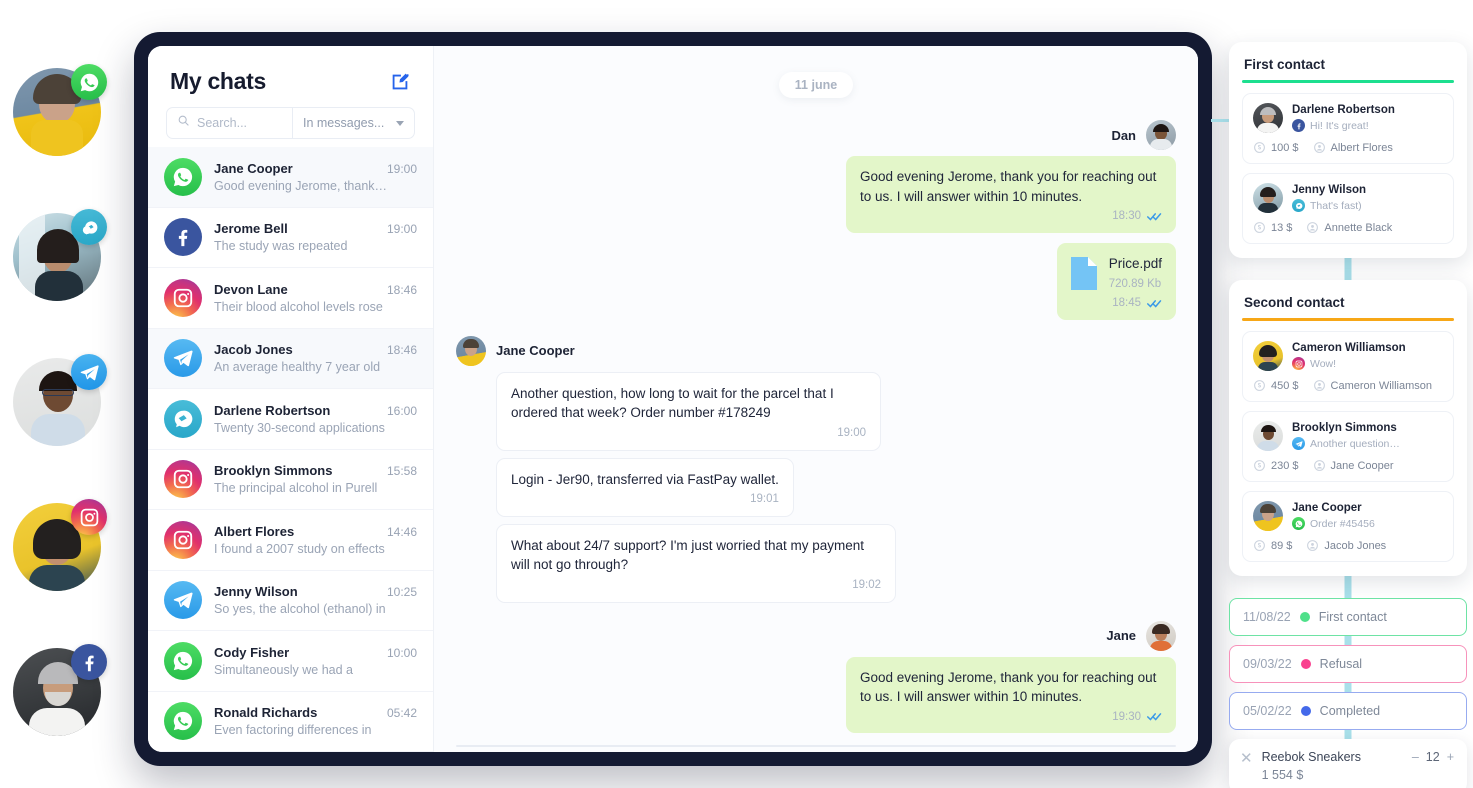 This screenshot has height=788, width=1473. What do you see at coordinates (281, 246) in the screenshot?
I see `chat-item-preview: The study was repeated` at bounding box center [281, 246].